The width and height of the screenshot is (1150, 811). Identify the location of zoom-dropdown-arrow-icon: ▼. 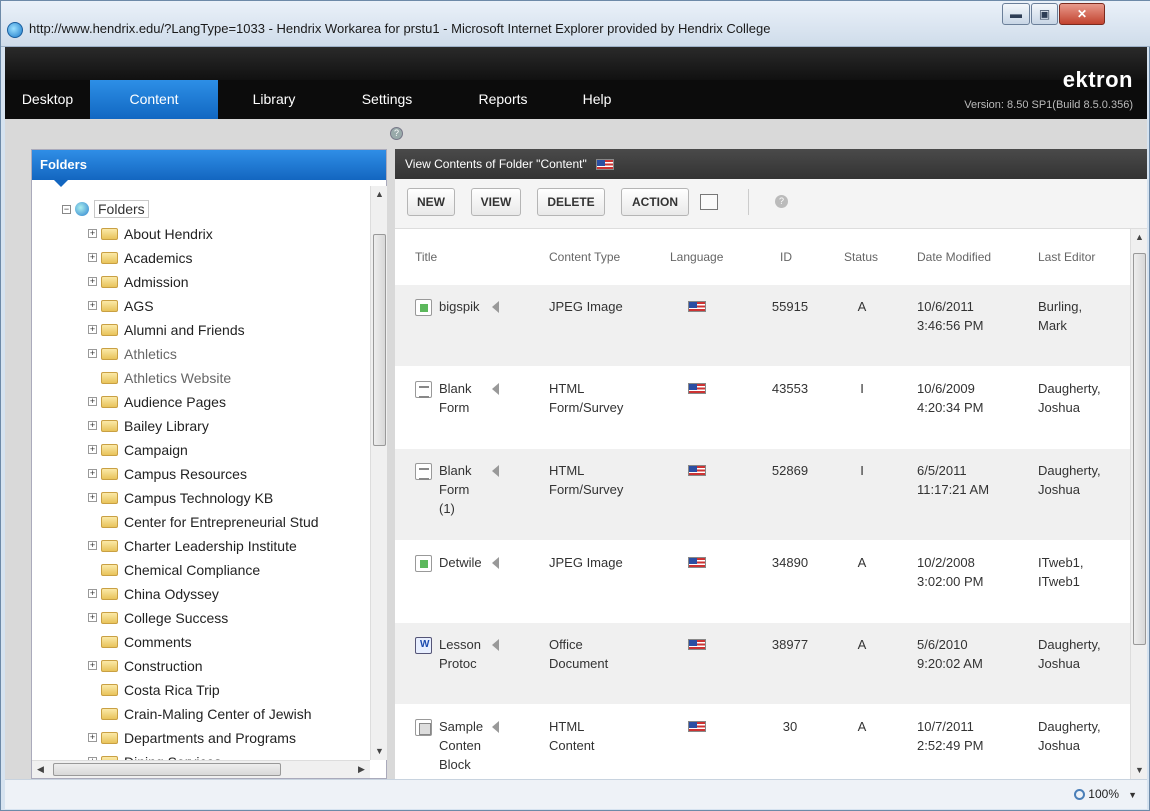
(1132, 795).